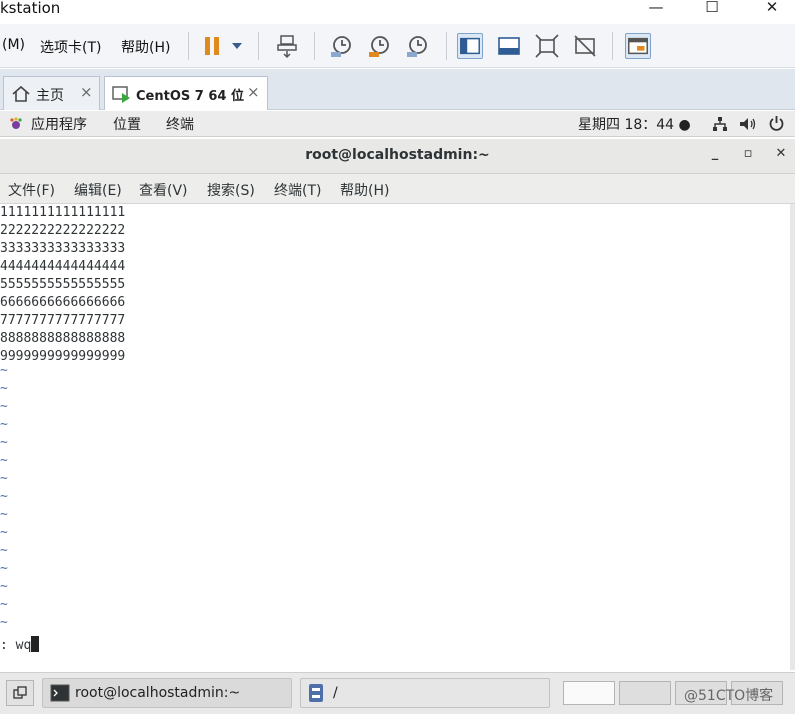  What do you see at coordinates (63, 248) in the screenshot?
I see `vi-line: 3333333333333333` at bounding box center [63, 248].